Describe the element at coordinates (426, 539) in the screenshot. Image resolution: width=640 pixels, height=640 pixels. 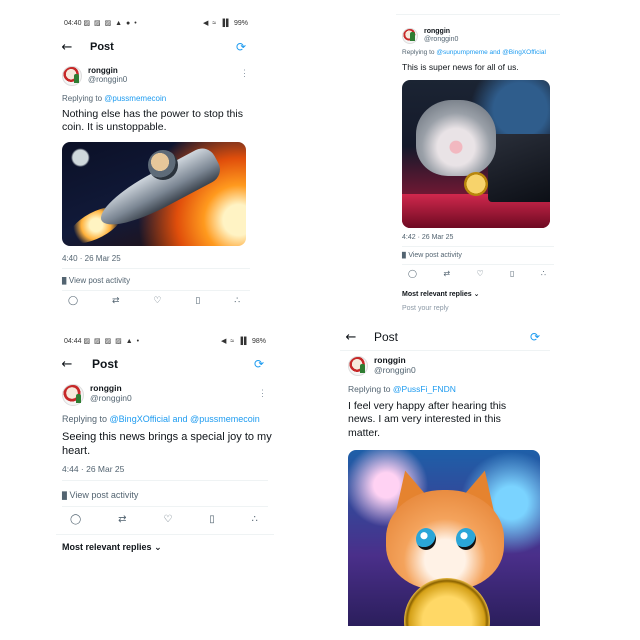
I see `cat-left-eye` at that location.